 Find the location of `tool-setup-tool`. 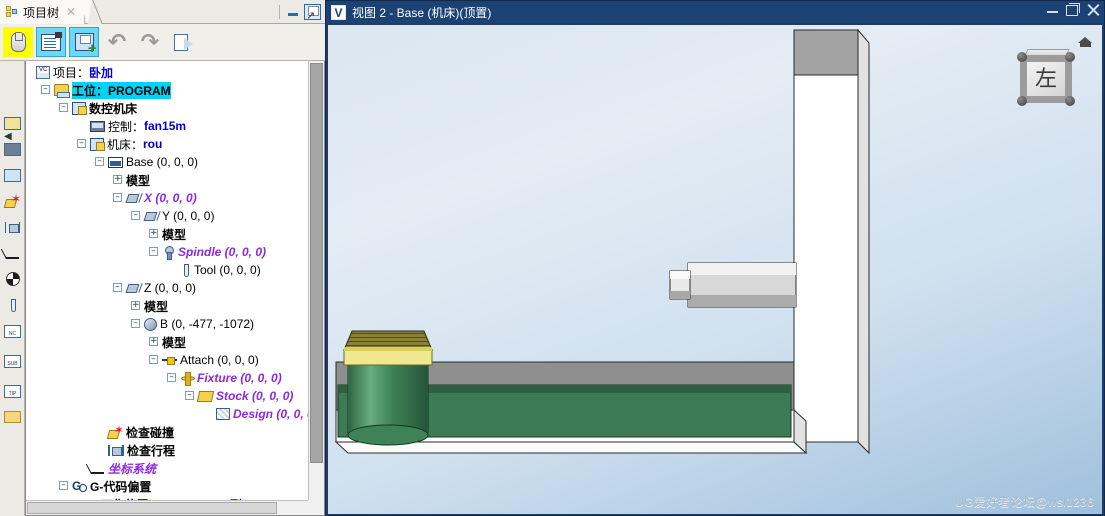

tool-setup-tool is located at coordinates (12, 175).